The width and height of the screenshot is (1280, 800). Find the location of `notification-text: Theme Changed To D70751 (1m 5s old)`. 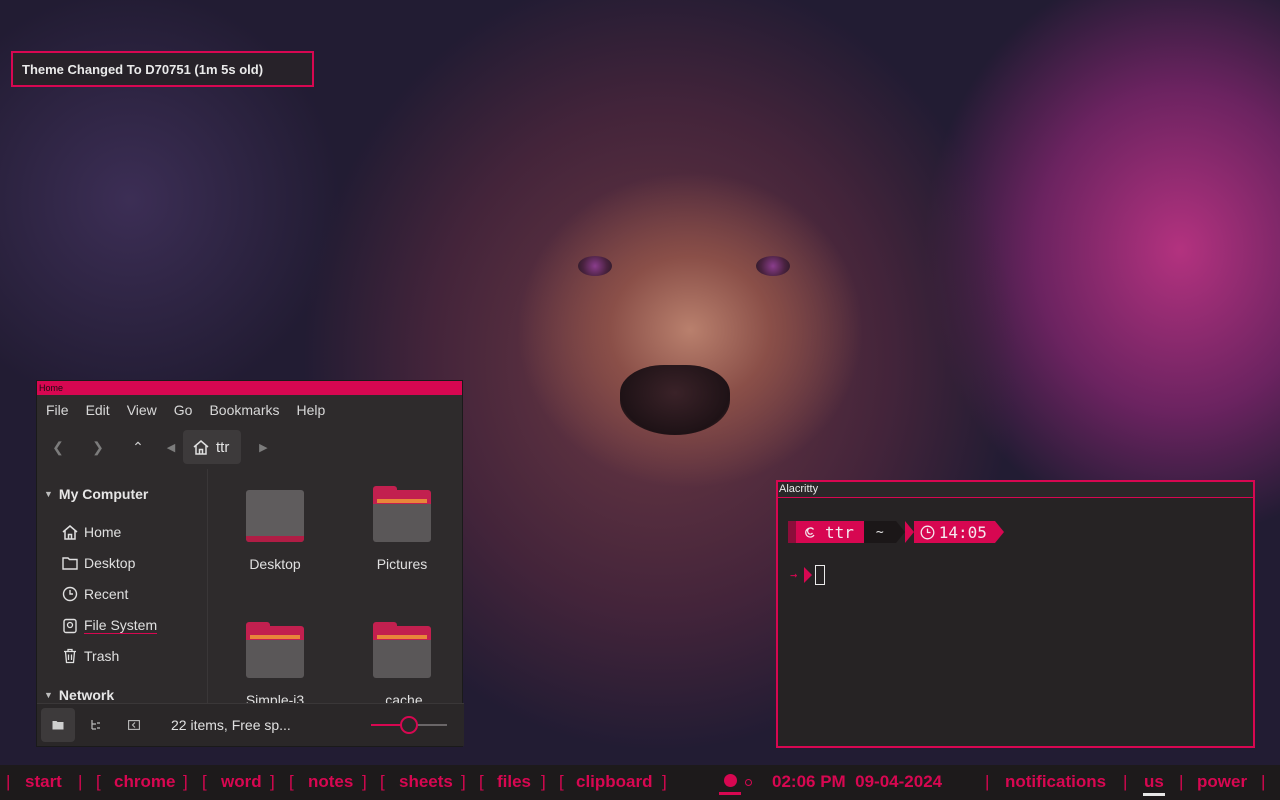

notification-text: Theme Changed To D70751 (1m 5s old) is located at coordinates (143, 69).